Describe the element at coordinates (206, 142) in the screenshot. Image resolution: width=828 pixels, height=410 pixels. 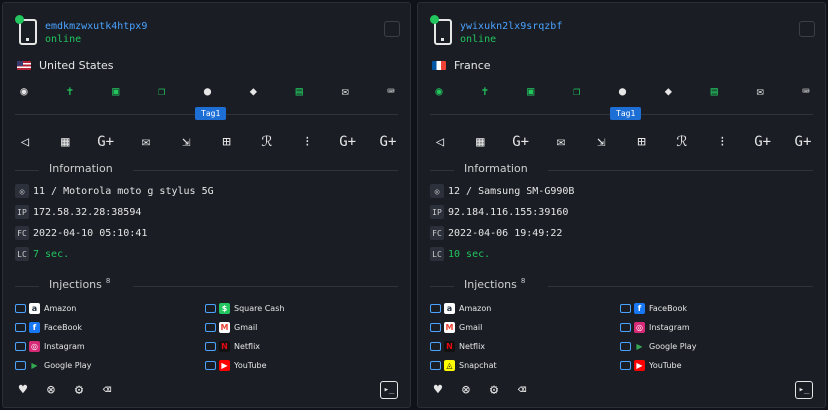
I see `action-toolbar: ◁ ▦ G+ ✉ ⇲ ⊞ ℛ ⁝ G+ G+` at that location.